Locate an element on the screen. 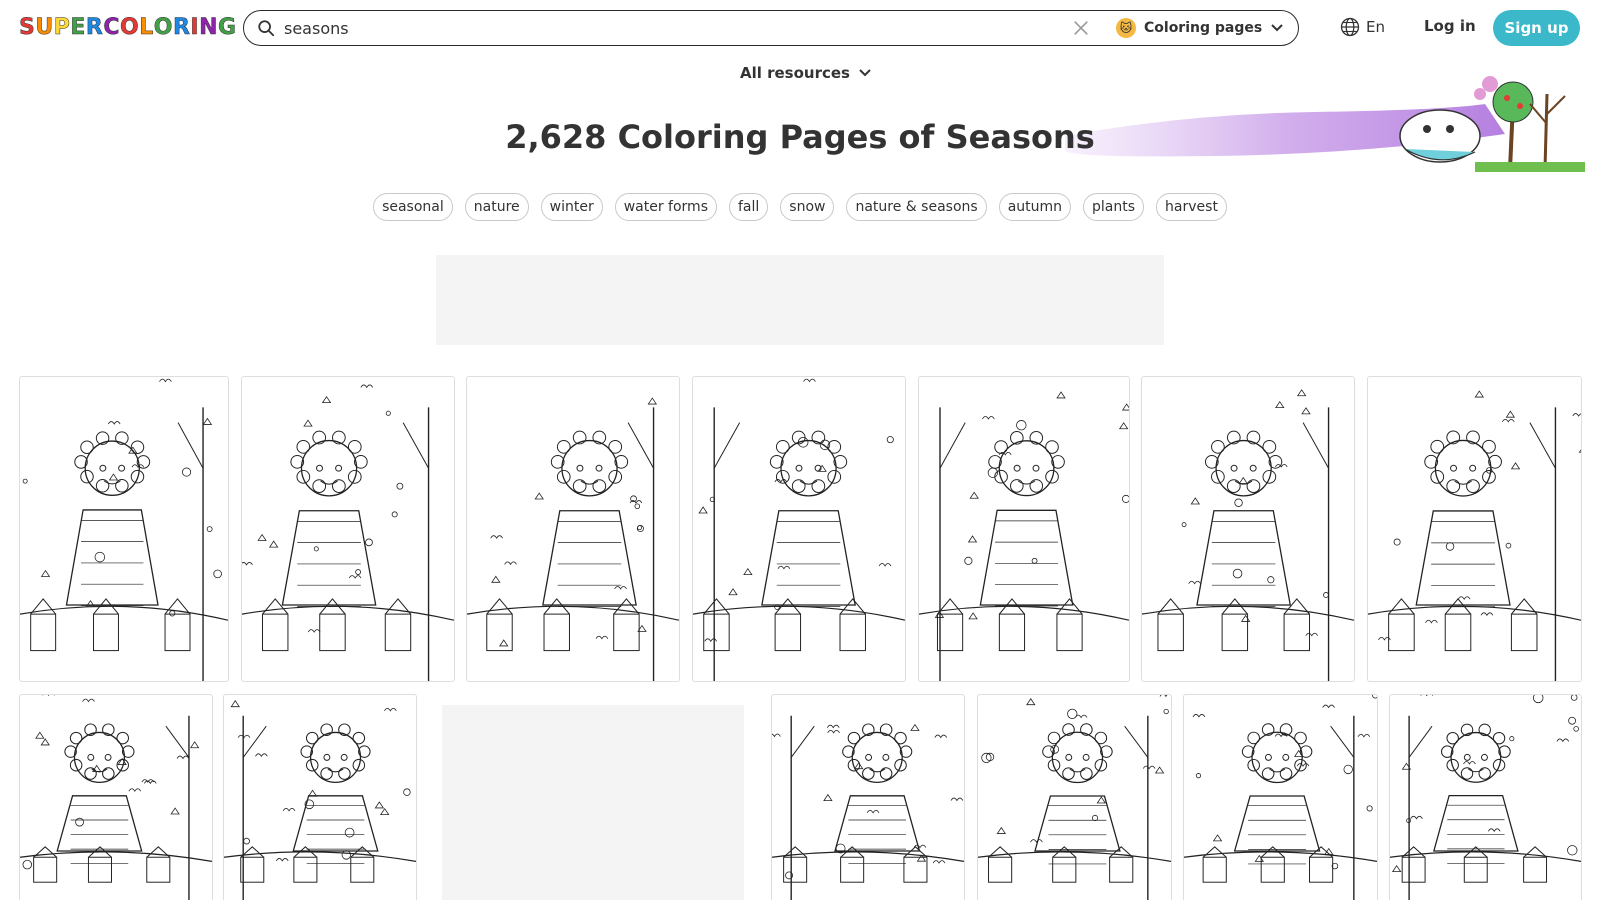 This screenshot has width=1600, height=900. coloring-card-boy-with-globe is located at coordinates (573, 529).